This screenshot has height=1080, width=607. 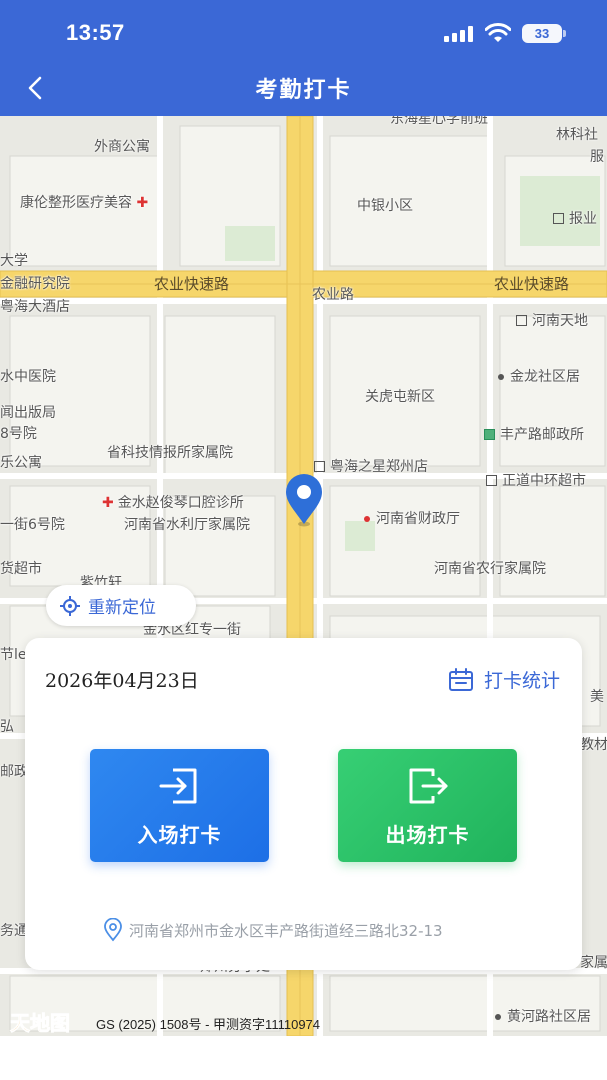 What do you see at coordinates (491, 480) in the screenshot?
I see `shop-icon` at bounding box center [491, 480].